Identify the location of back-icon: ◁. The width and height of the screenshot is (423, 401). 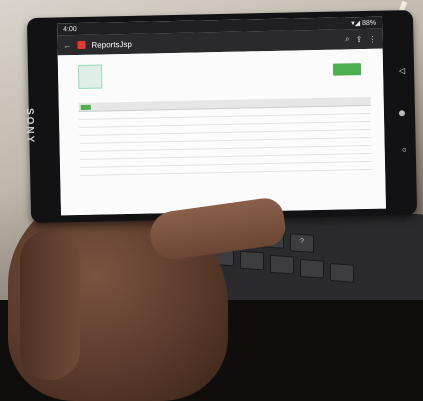
(402, 70).